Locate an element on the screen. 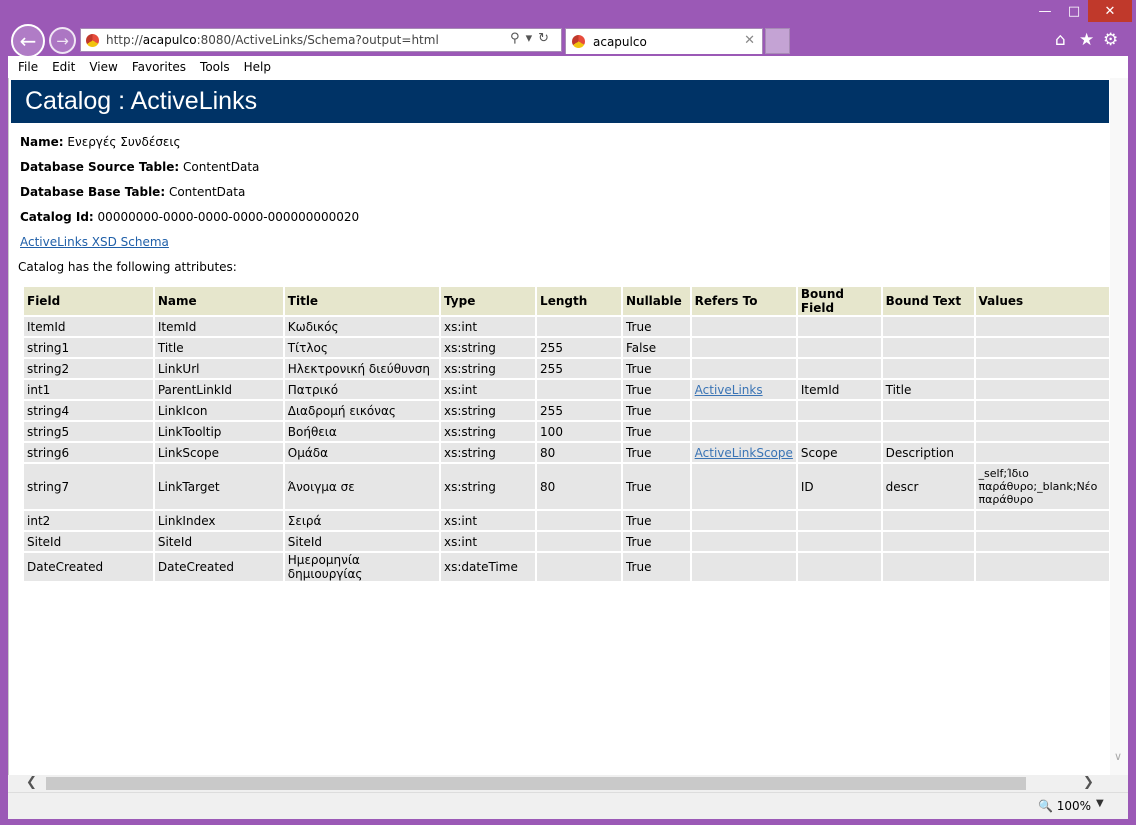 This screenshot has width=1136, height=825. favorites-star-icon: ★ is located at coordinates (1086, 40).